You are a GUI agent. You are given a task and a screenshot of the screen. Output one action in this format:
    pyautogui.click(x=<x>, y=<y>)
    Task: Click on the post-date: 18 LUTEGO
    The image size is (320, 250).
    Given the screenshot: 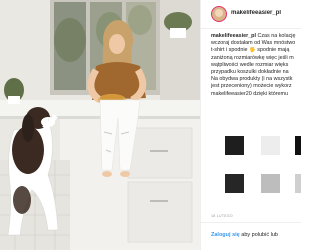 What is the action you would take?
    pyautogui.click(x=222, y=216)
    